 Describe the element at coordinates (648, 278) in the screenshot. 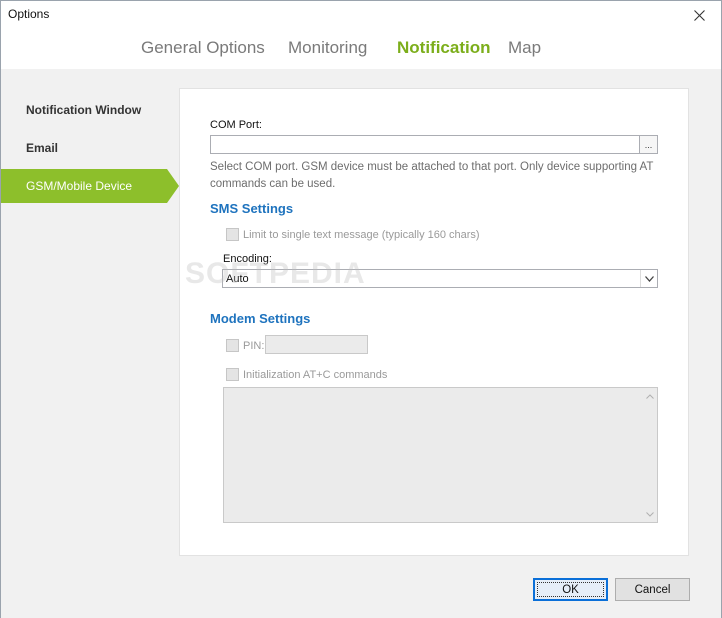

I see `chevron-down-icon` at that location.